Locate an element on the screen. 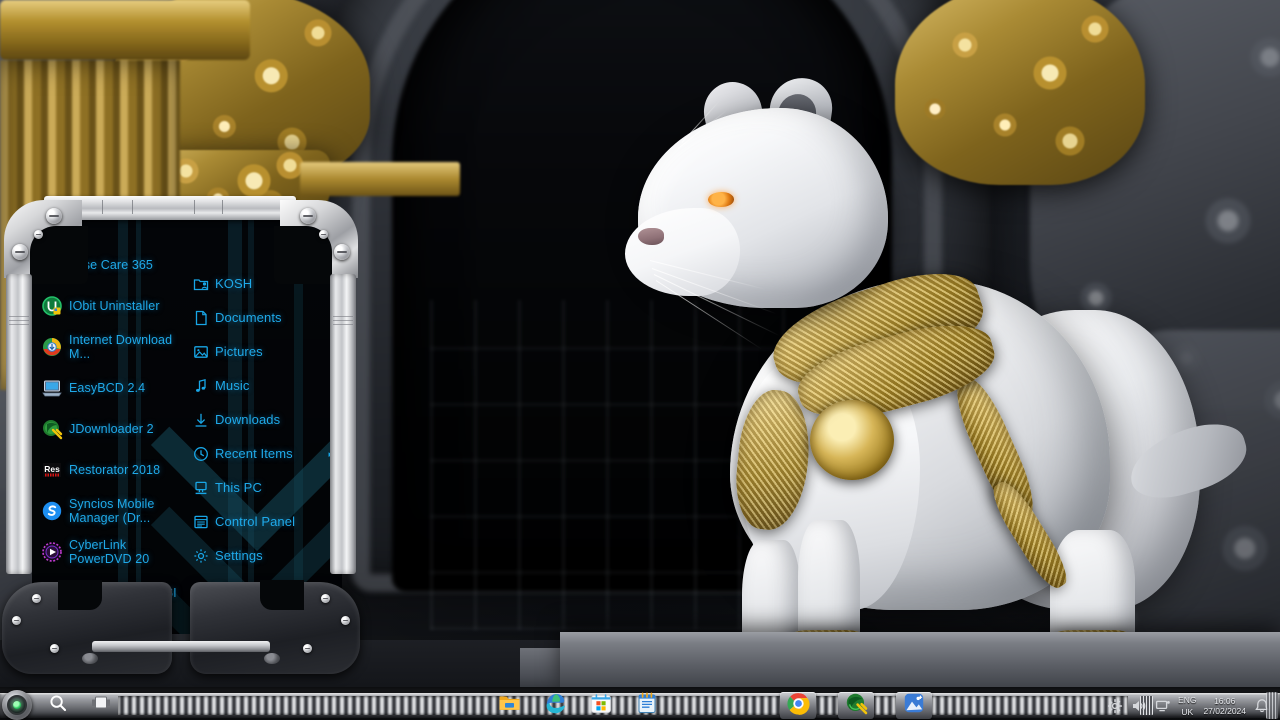 The height and width of the screenshot is (720, 1280). start-item-settings: Settings is located at coordinates (264, 556).